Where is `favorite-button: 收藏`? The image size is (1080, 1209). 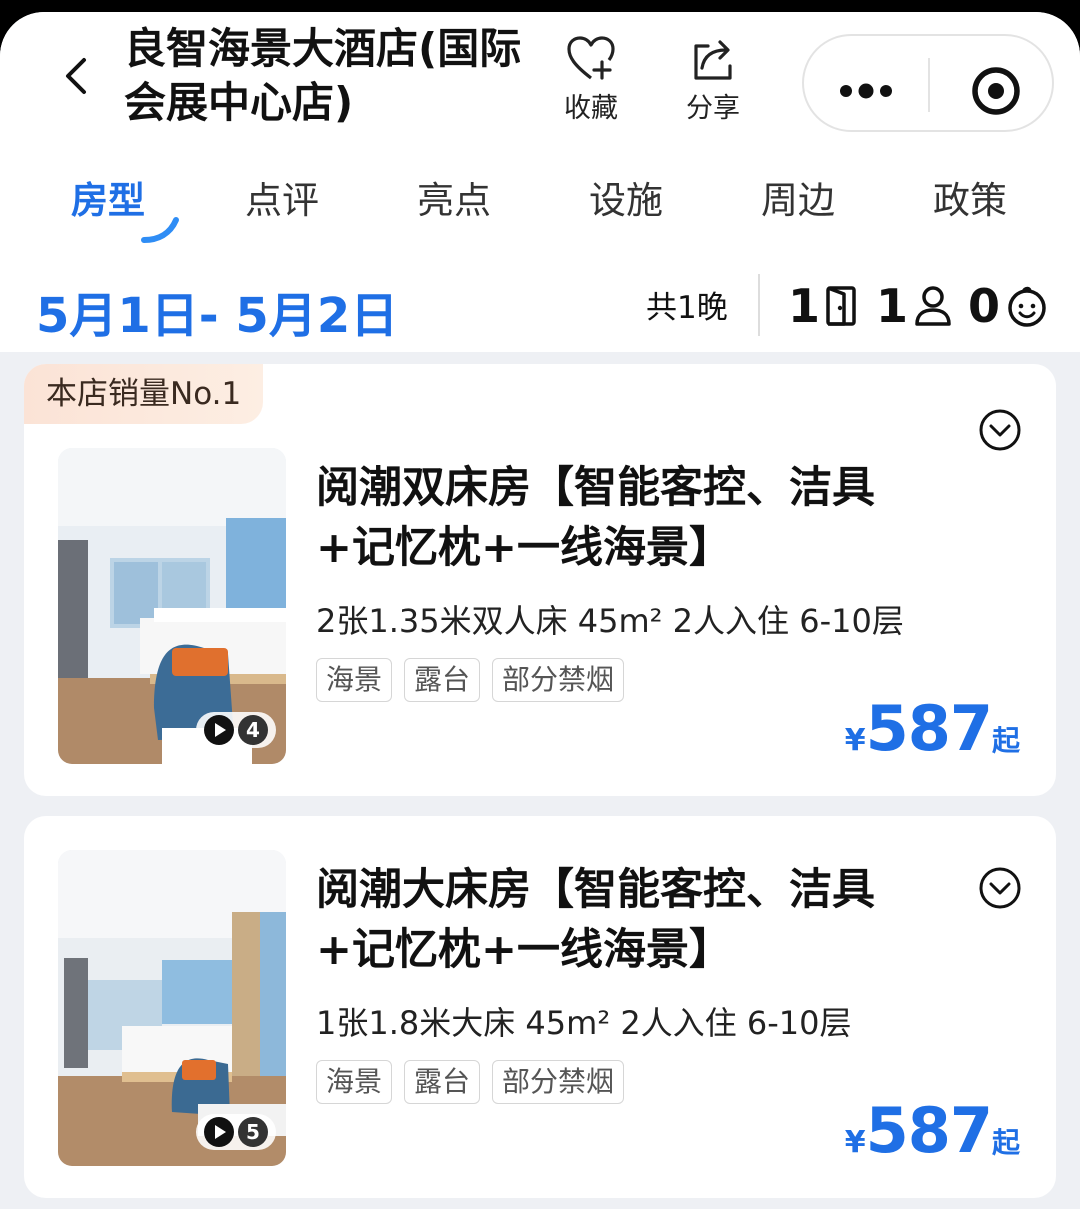 favorite-button: 收藏 is located at coordinates (591, 79).